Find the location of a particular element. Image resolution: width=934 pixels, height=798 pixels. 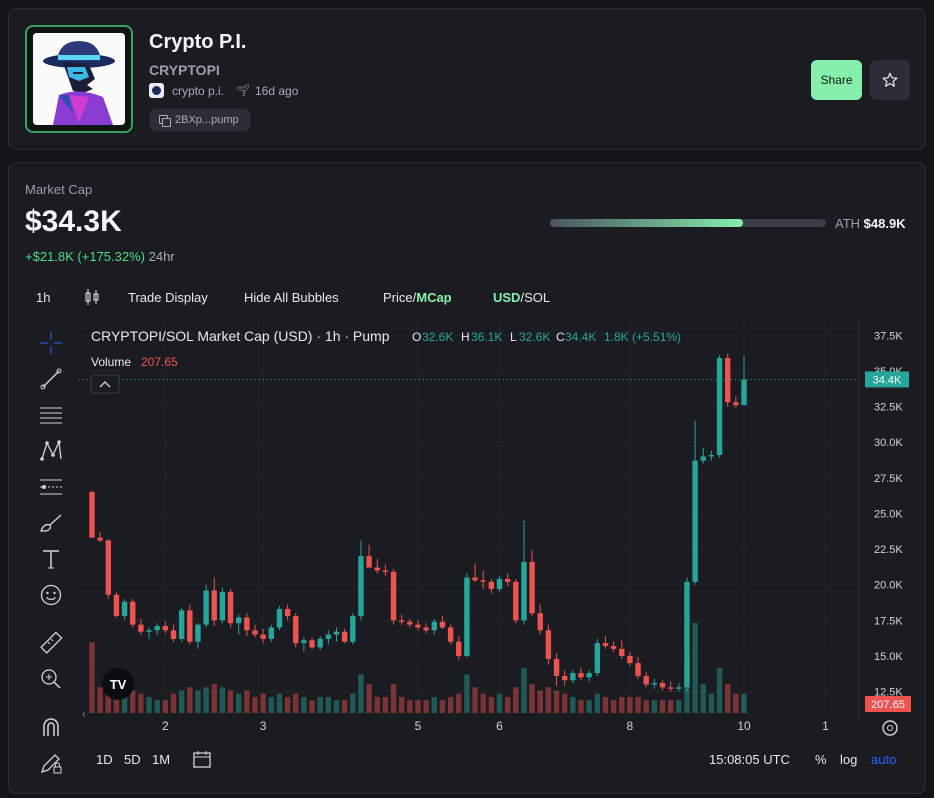

tradingview-logo: TV is located at coordinates (118, 684).